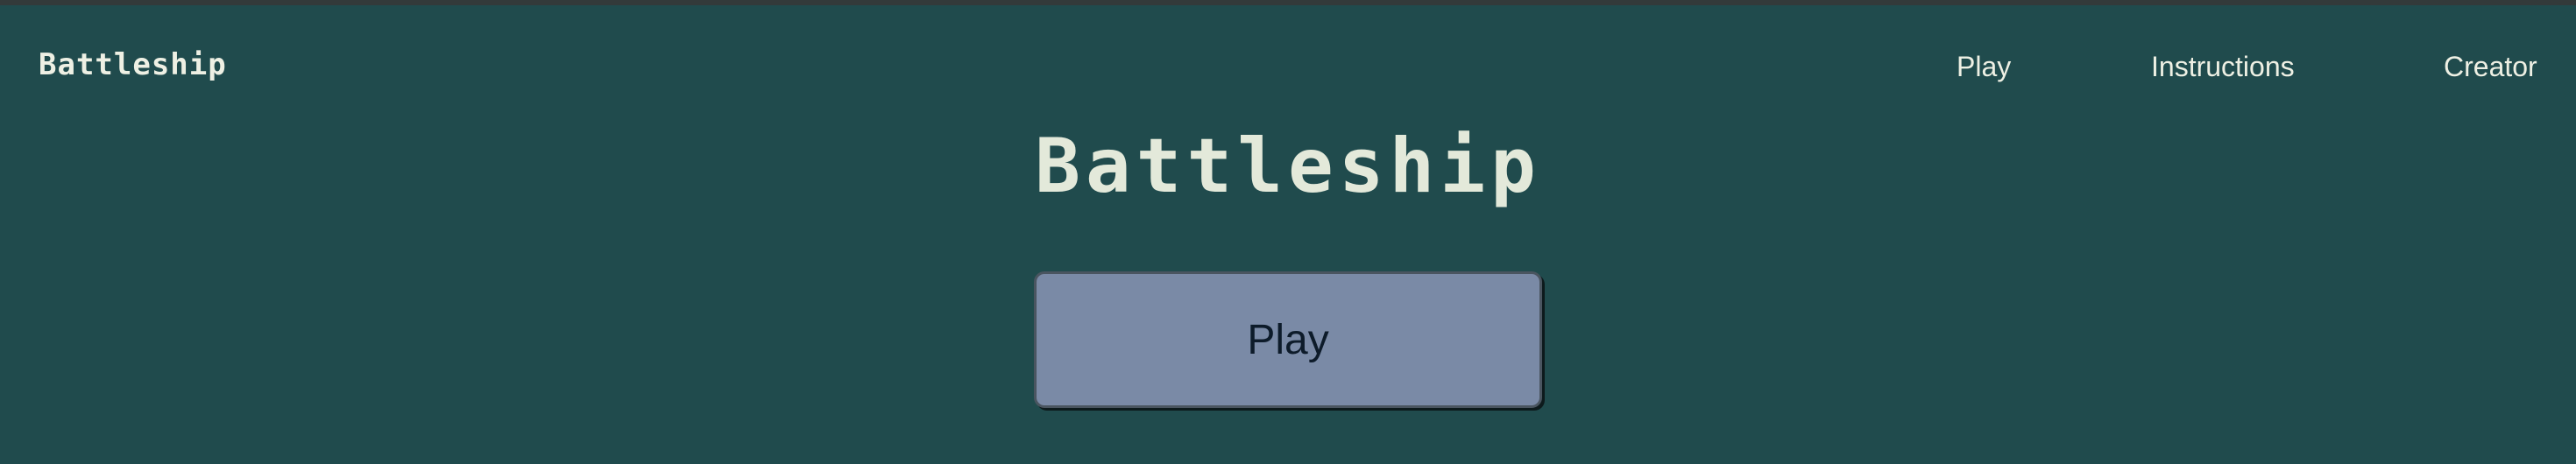  What do you see at coordinates (1288, 166) in the screenshot?
I see `page-title: Battleship` at bounding box center [1288, 166].